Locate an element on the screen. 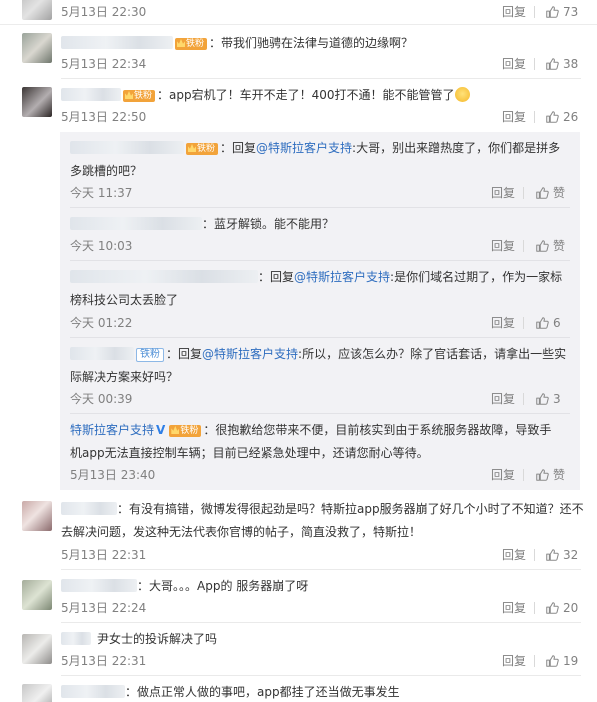 The image size is (597, 702). comment-time: 5月13日 22:50 is located at coordinates (104, 117).